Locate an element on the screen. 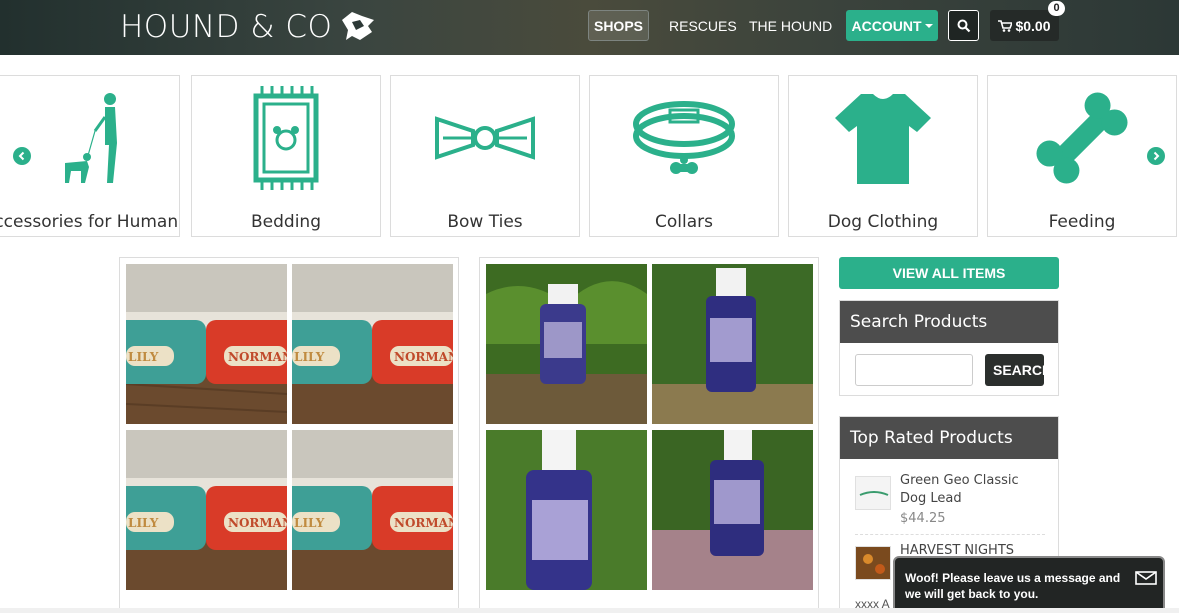  collar-icon is located at coordinates (684, 137).